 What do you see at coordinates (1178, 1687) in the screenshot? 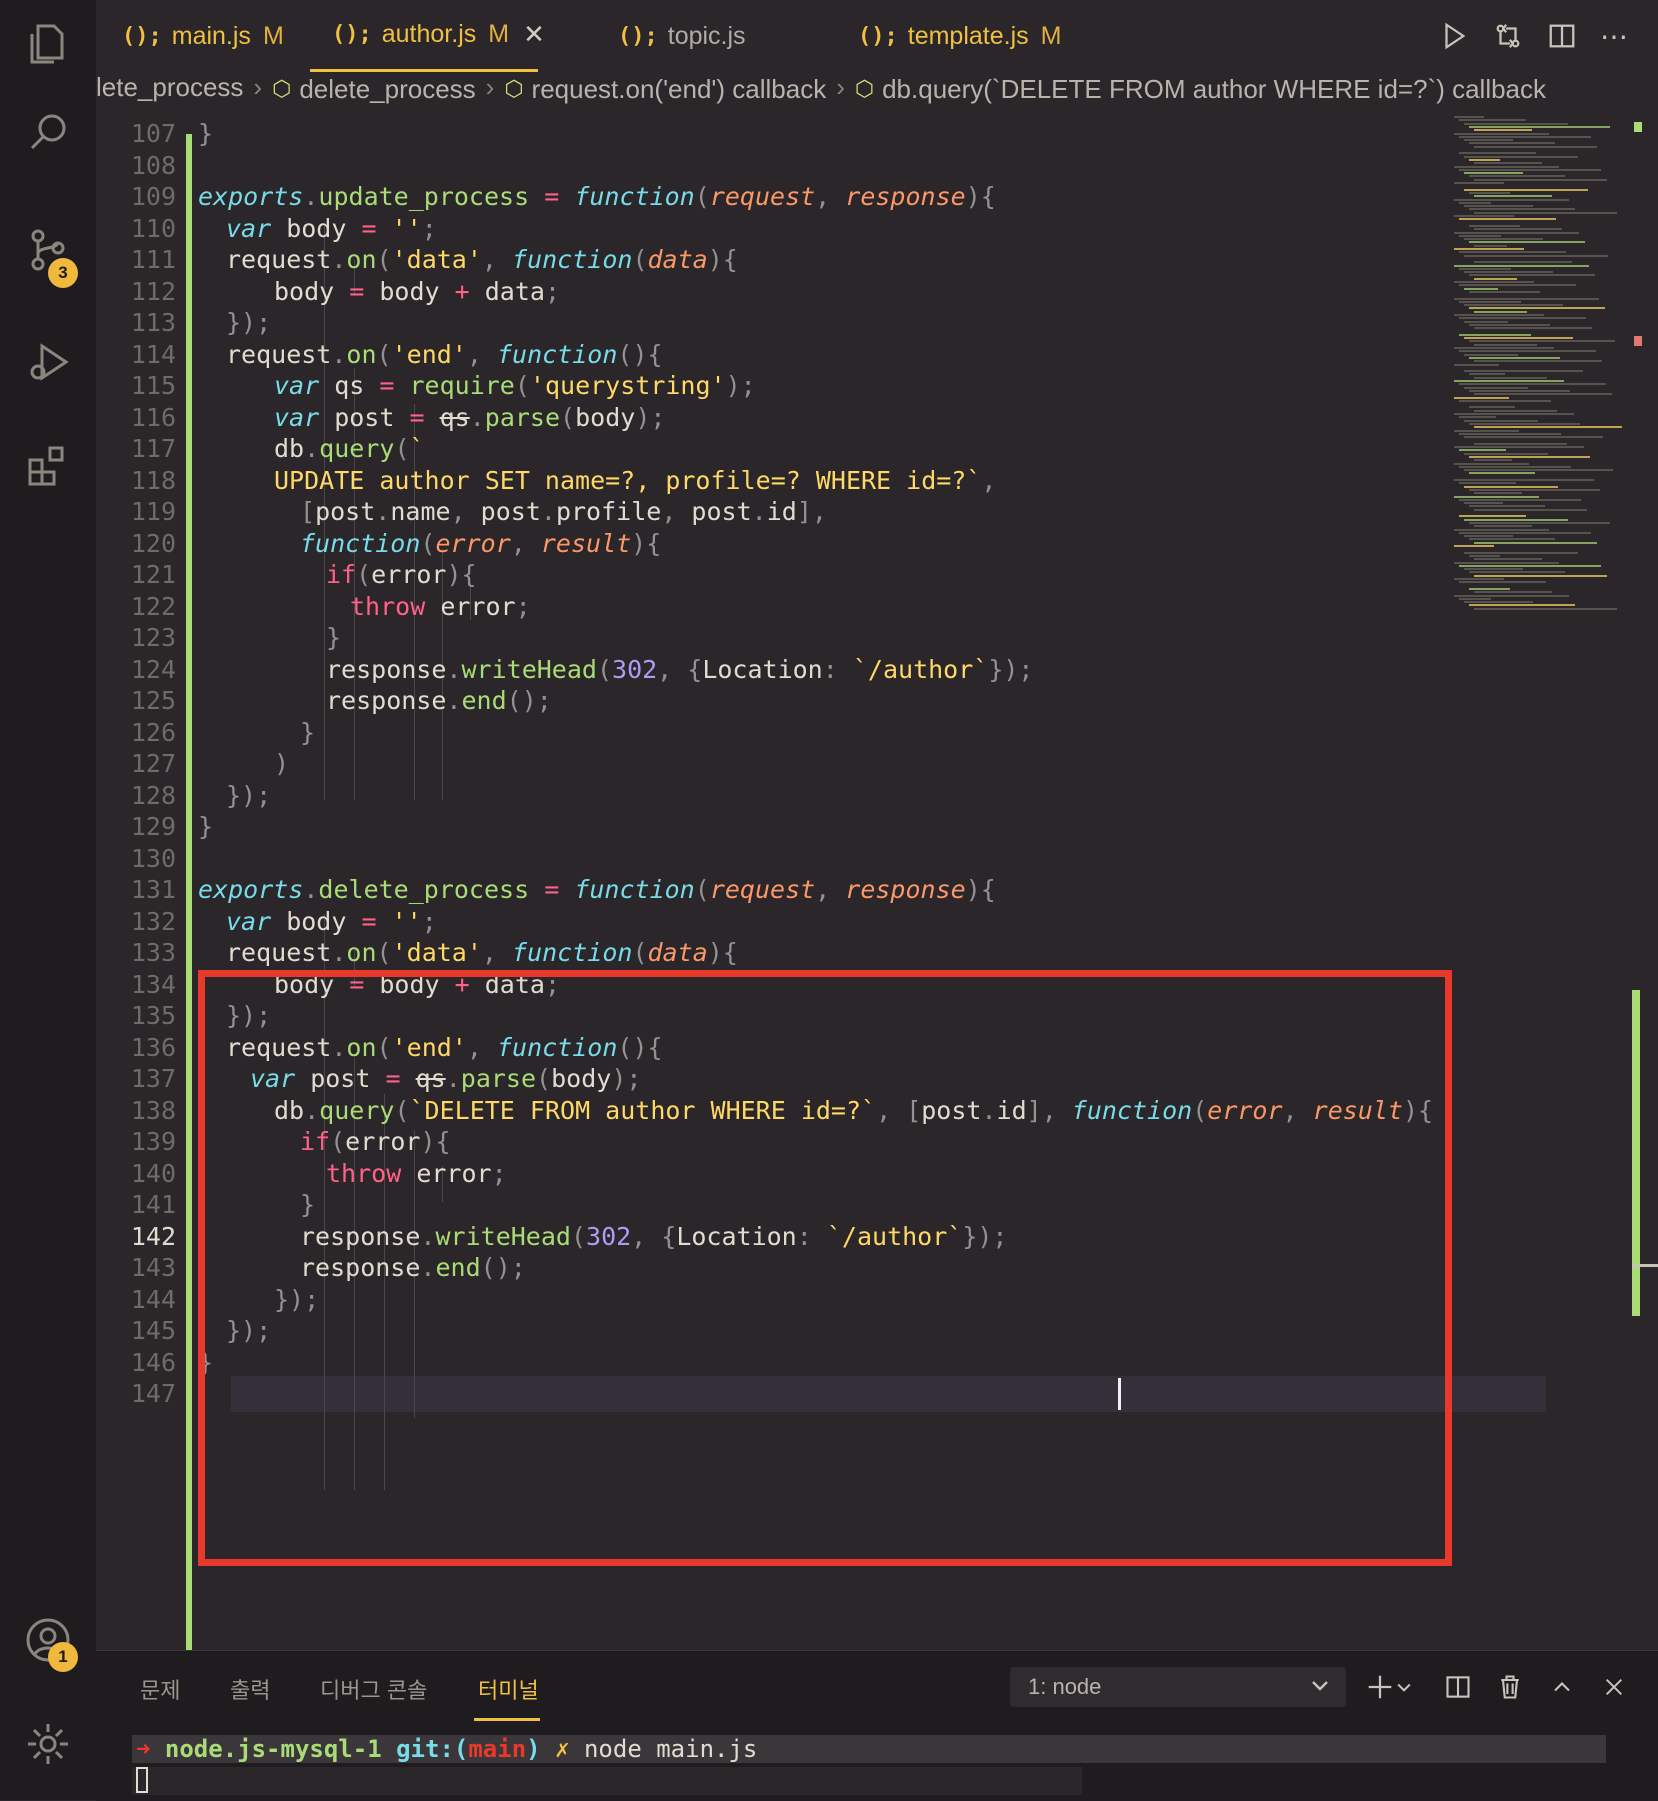
I see `terminal-select: 1: node` at bounding box center [1178, 1687].